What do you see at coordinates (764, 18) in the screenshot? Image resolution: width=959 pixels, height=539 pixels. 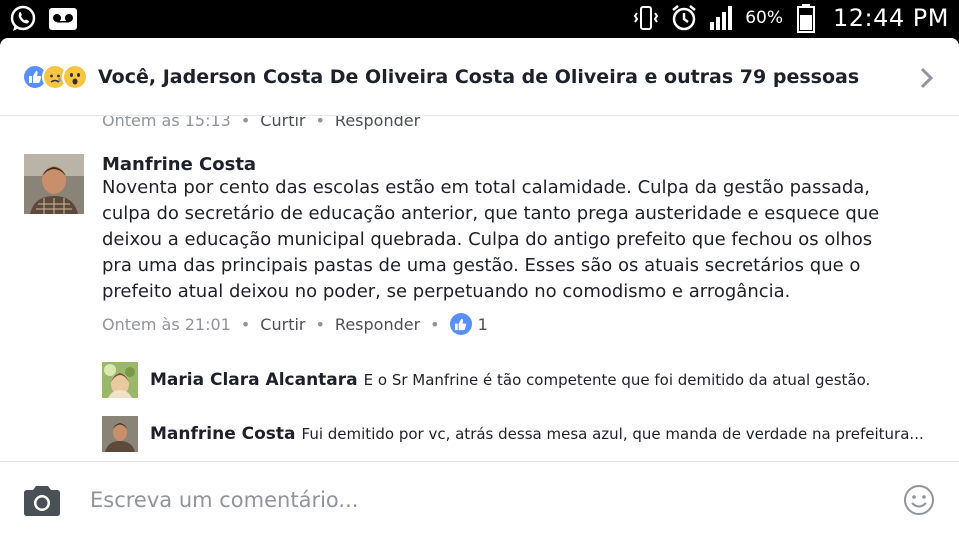 I see `battery-percent: 60%` at bounding box center [764, 18].